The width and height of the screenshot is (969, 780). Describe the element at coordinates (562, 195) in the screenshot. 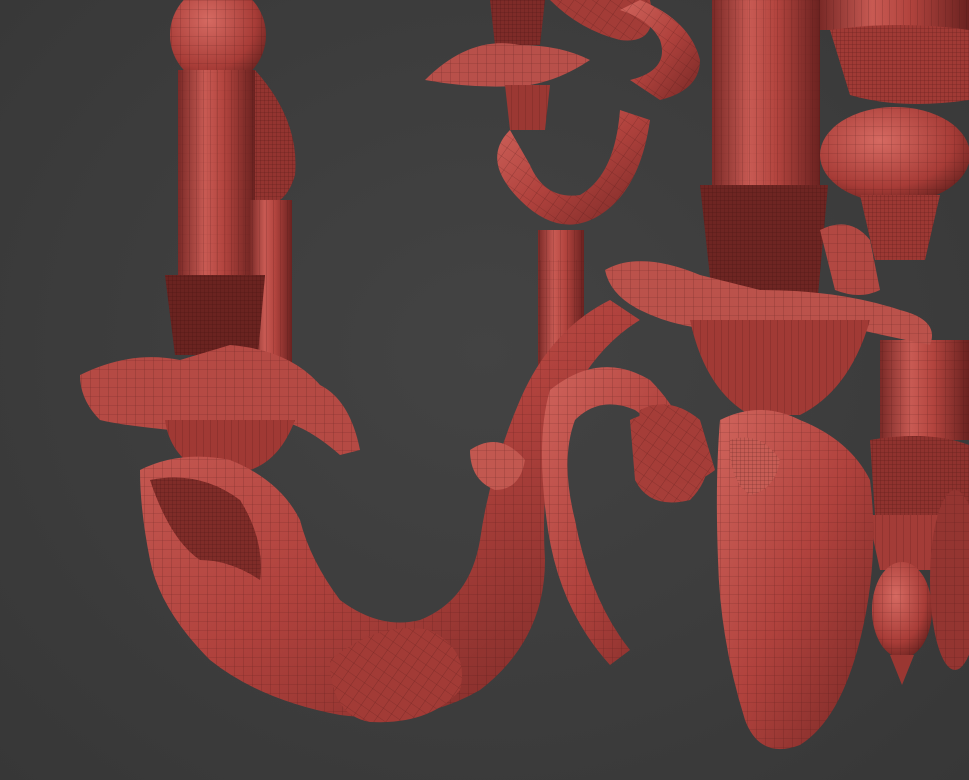

I see `back-candle-arm` at that location.